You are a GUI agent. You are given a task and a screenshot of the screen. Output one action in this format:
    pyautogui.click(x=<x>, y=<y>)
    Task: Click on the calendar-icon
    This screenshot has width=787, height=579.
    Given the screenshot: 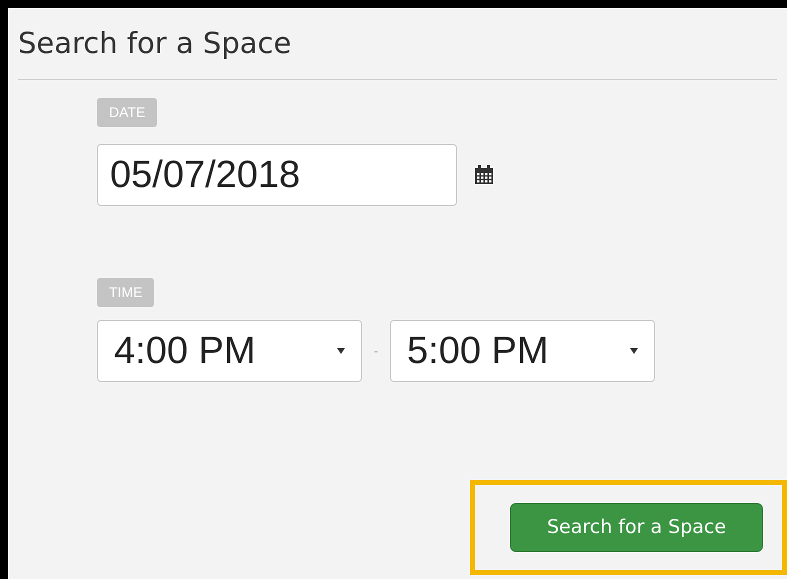 What is the action you would take?
    pyautogui.click(x=484, y=175)
    